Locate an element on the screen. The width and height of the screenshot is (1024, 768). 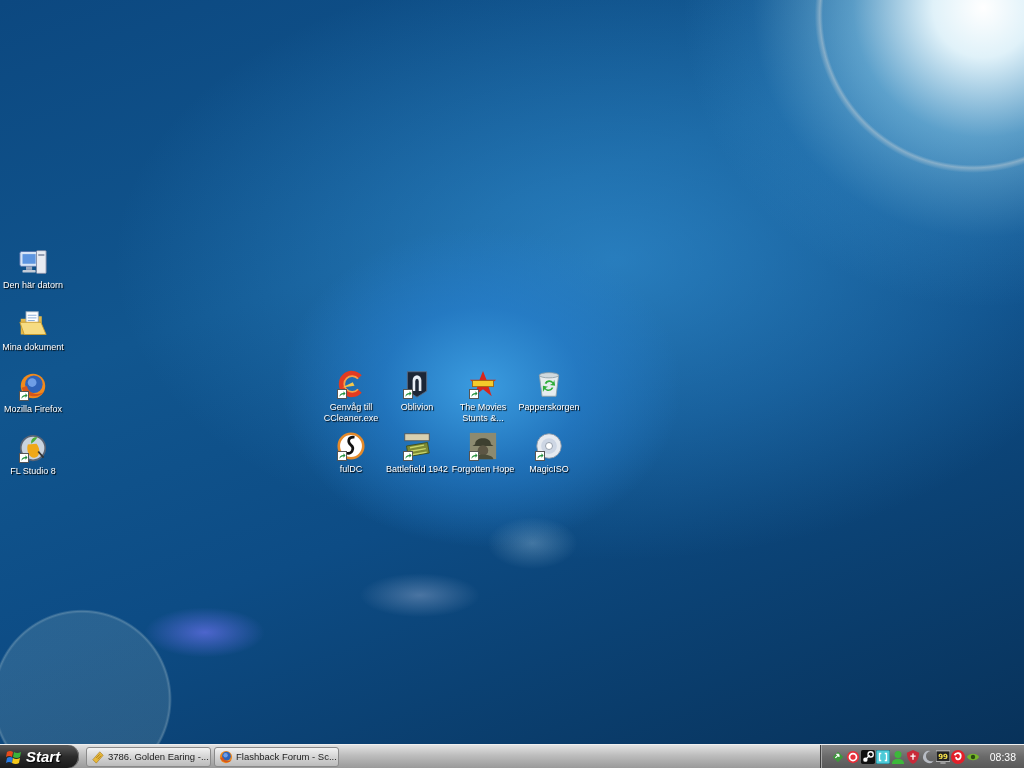
globe-icon is located at coordinates (226, 756).